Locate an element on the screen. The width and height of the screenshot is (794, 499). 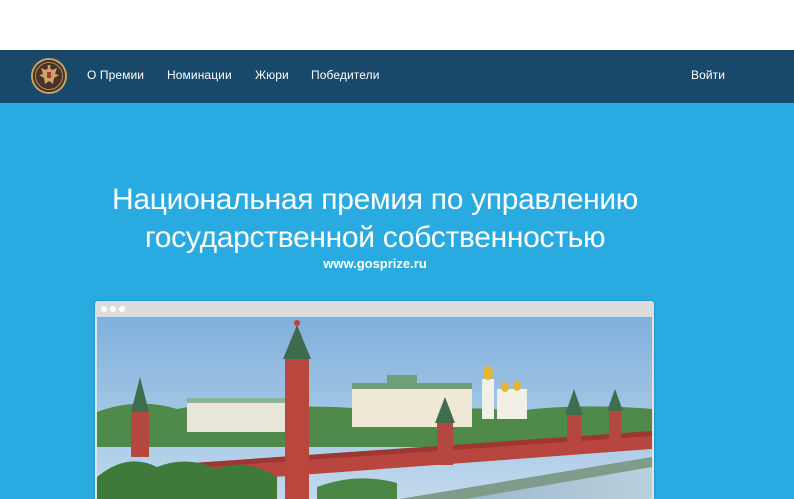
top-blank-area is located at coordinates (397, 25).